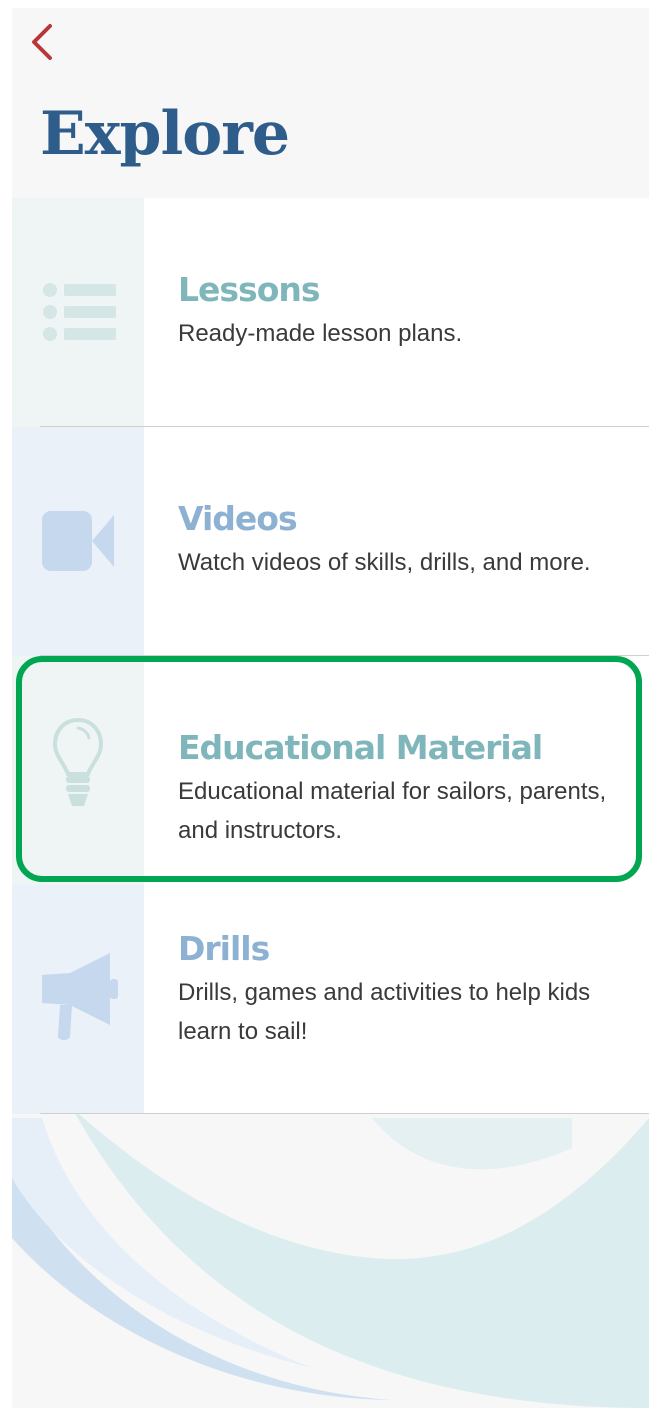  What do you see at coordinates (79, 312) in the screenshot?
I see `list-icon` at bounding box center [79, 312].